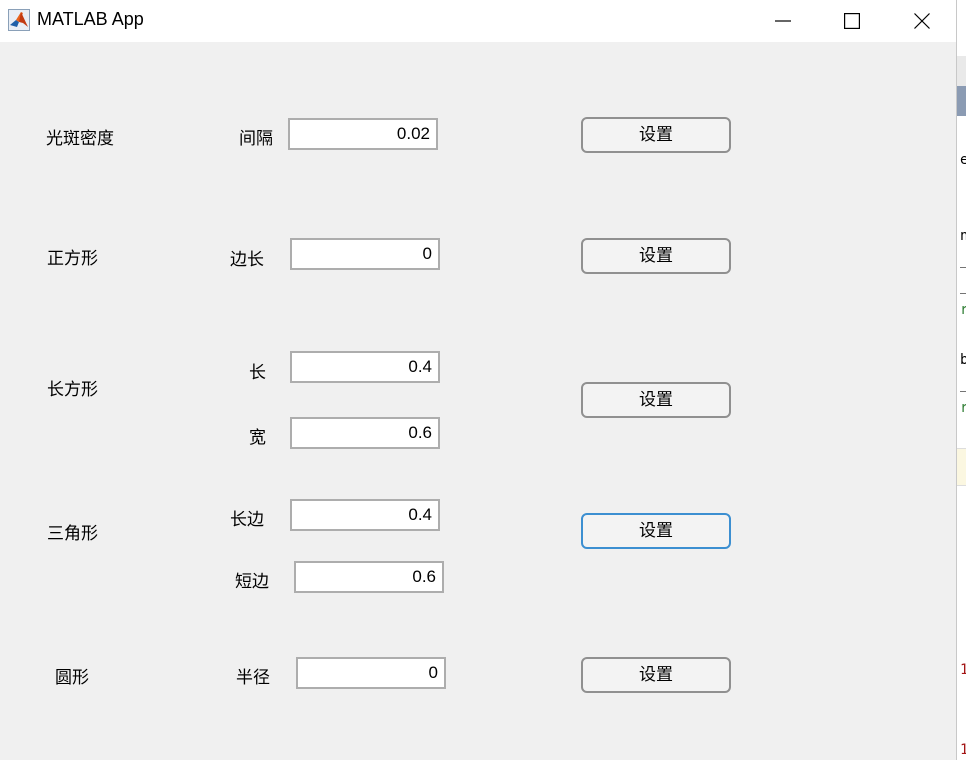 This screenshot has height=760, width=966. I want to click on triangle-short-side-field: 0.6, so click(369, 577).